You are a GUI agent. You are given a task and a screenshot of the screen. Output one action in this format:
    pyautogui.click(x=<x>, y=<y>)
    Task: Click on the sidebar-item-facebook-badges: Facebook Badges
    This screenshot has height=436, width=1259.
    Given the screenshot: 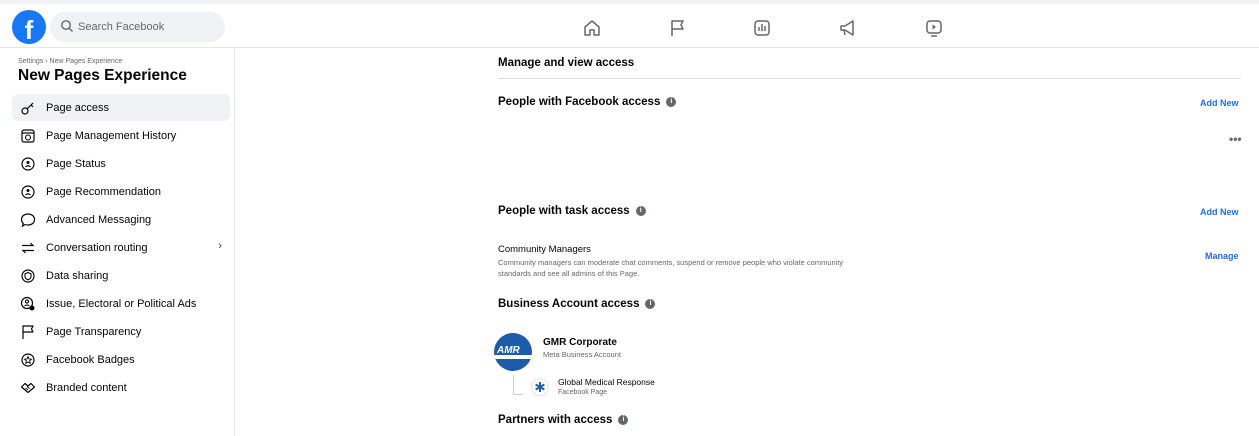 What is the action you would take?
    pyautogui.click(x=121, y=359)
    